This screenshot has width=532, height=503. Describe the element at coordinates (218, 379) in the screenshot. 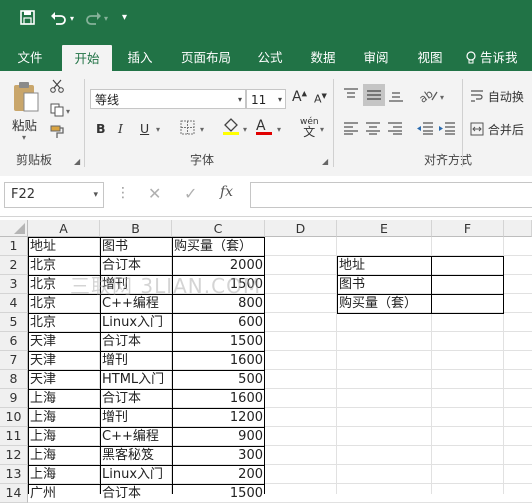

I see `cell-c8: 500` at that location.